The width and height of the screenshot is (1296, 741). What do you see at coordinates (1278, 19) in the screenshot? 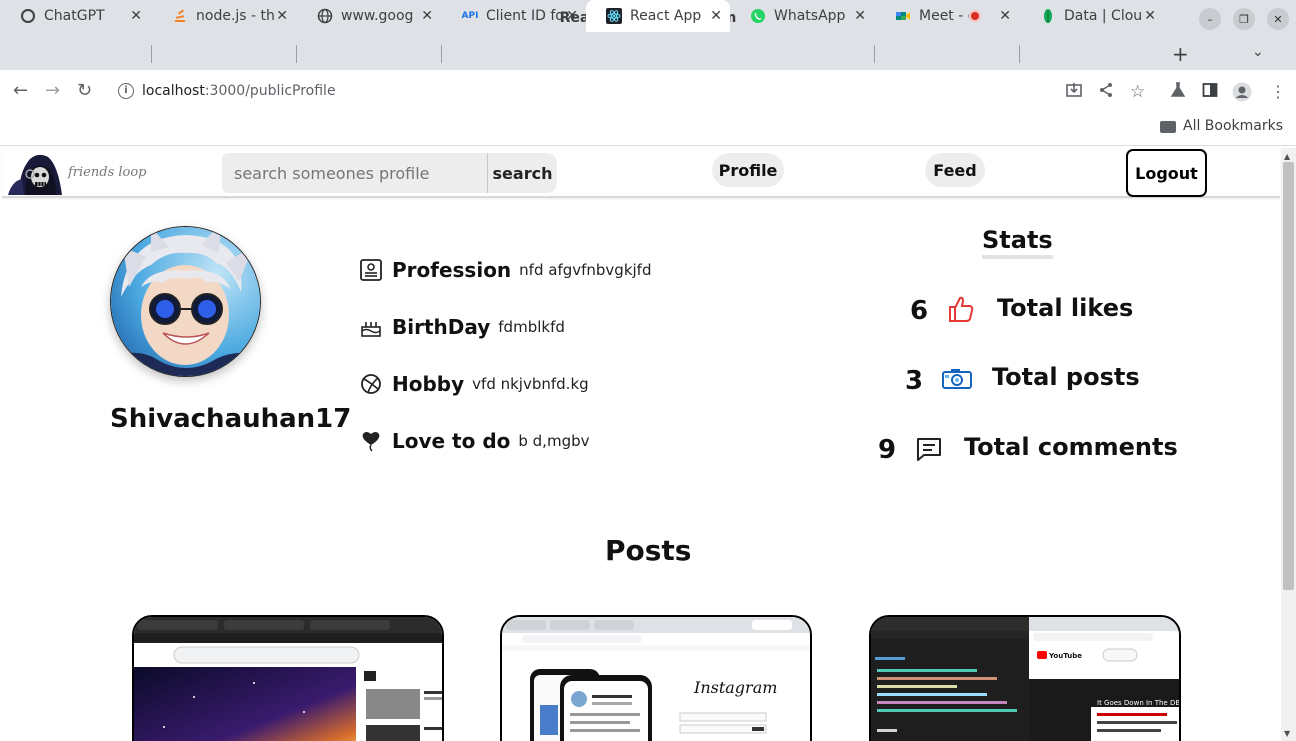
I see `close-window-icon: ✕` at bounding box center [1278, 19].